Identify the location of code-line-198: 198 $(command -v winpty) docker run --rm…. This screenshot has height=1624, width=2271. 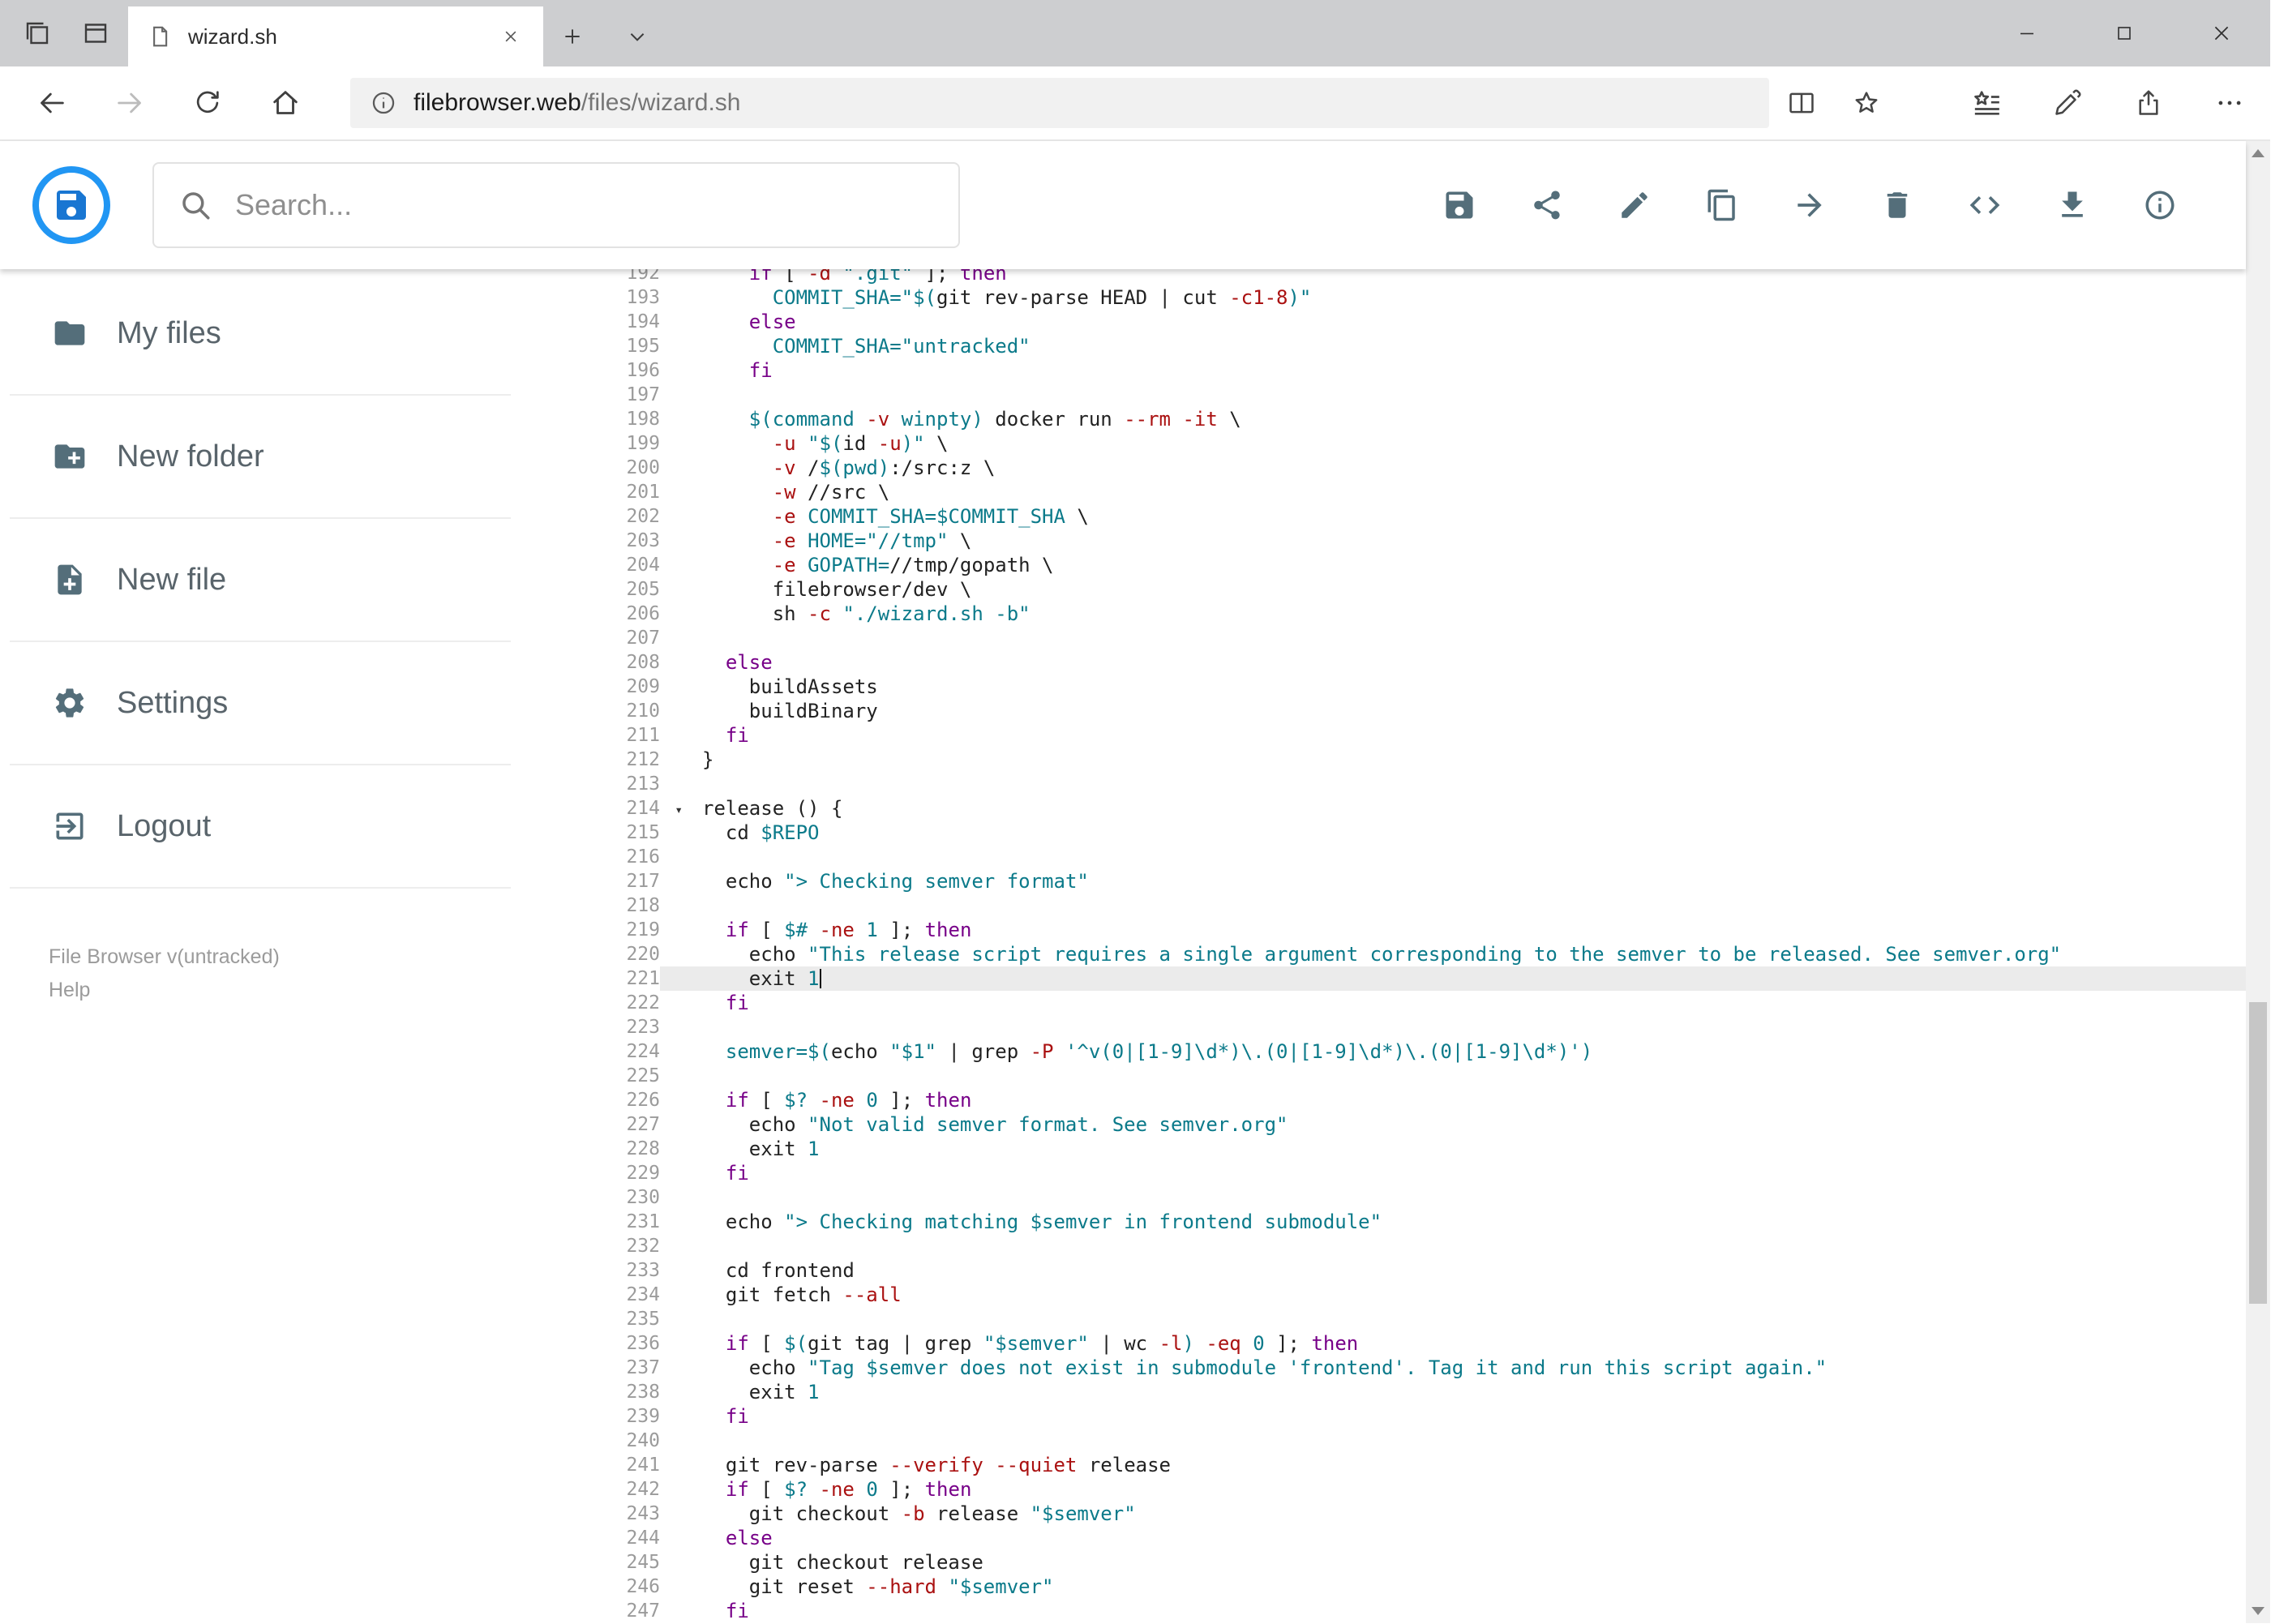
(1383, 419).